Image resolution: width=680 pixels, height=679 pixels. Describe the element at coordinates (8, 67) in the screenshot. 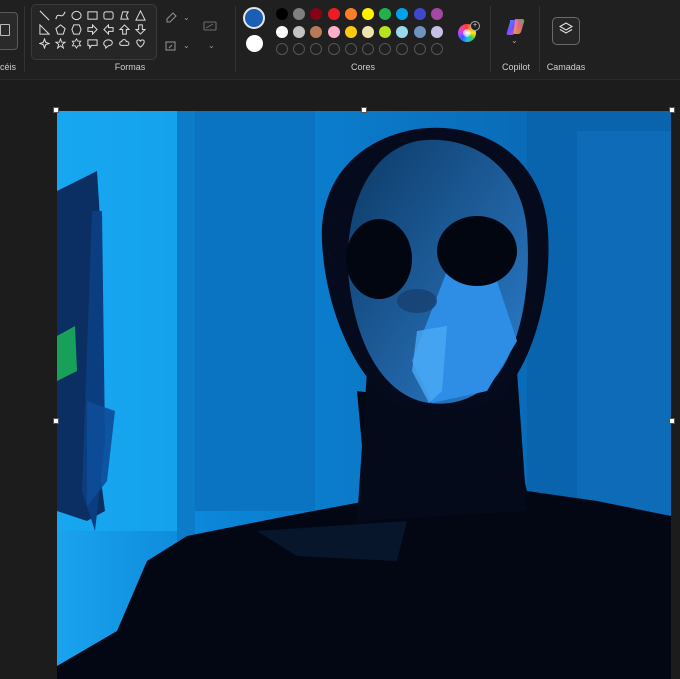

I see `brushes-group-label: céis` at that location.